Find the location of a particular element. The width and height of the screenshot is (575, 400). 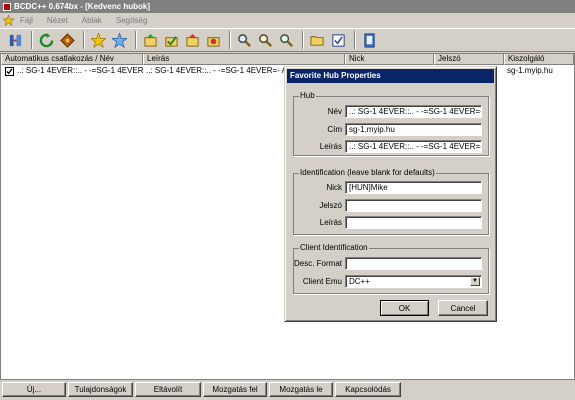

column-header-nick: Nick is located at coordinates (389, 59).